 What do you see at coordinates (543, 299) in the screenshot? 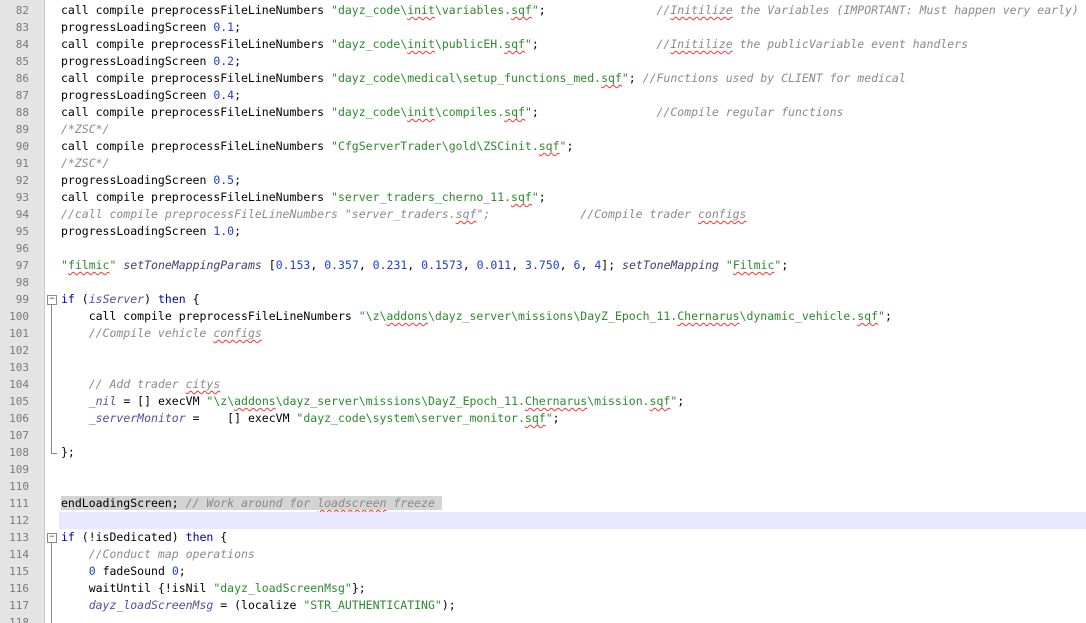
I see `code-line: 99 if (isServer) then {` at bounding box center [543, 299].